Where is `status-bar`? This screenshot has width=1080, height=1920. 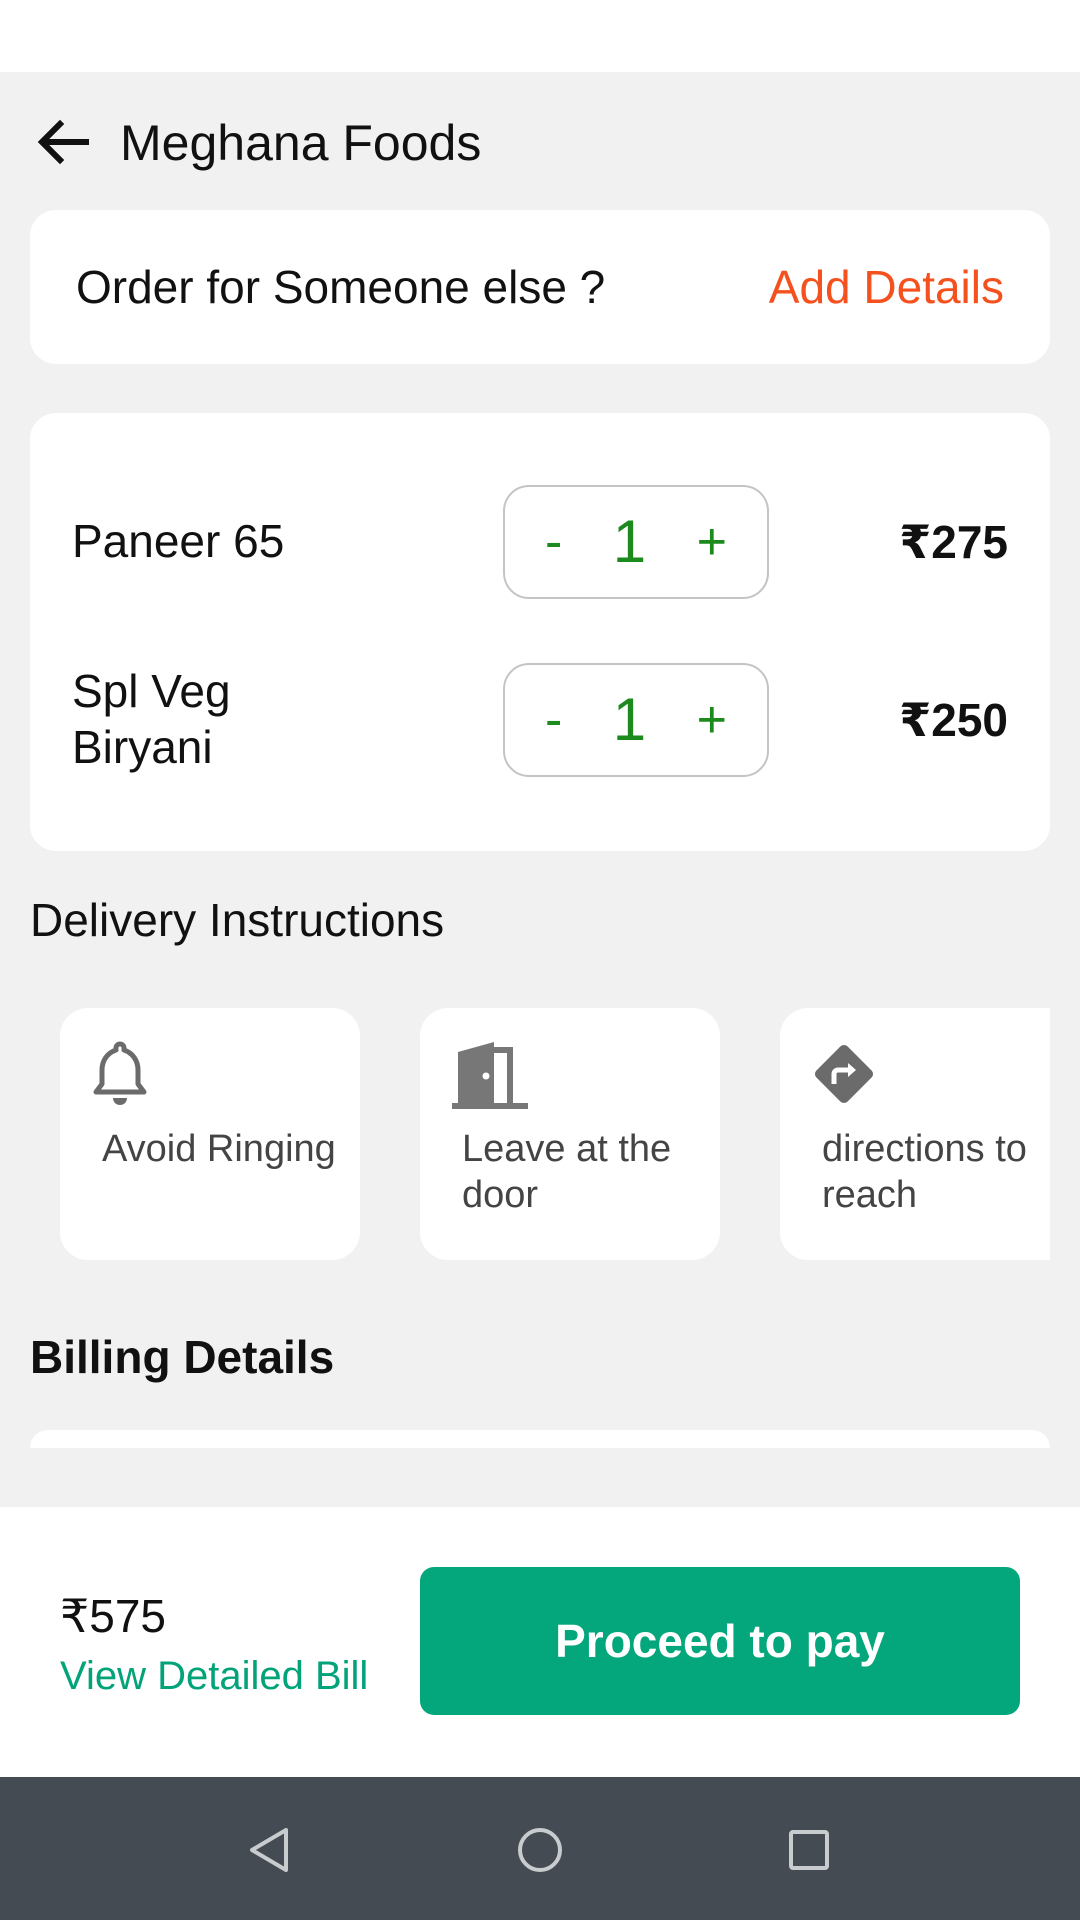 status-bar is located at coordinates (540, 36).